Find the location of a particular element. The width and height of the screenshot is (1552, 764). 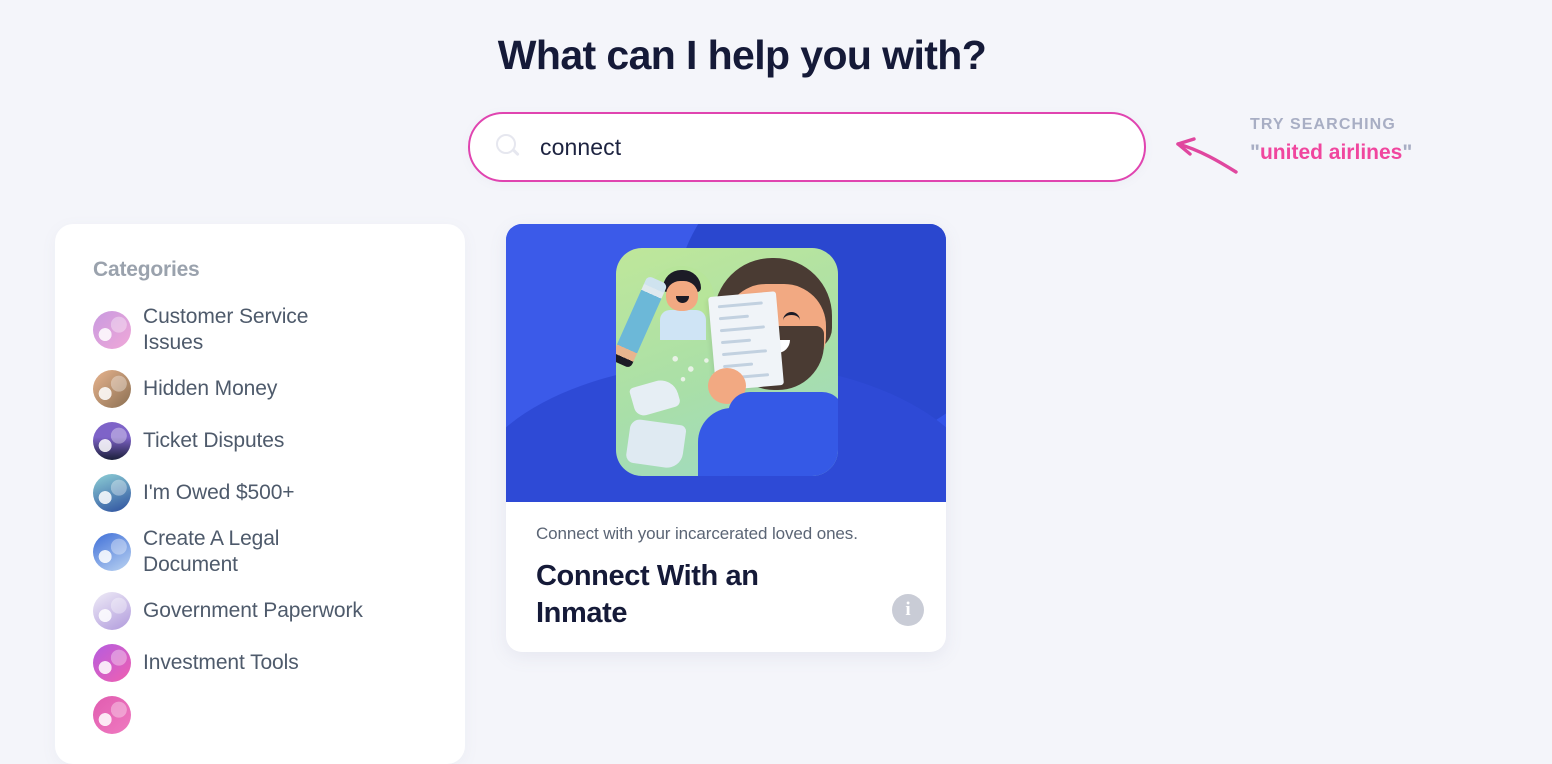

customer-service-icon is located at coordinates (112, 330).